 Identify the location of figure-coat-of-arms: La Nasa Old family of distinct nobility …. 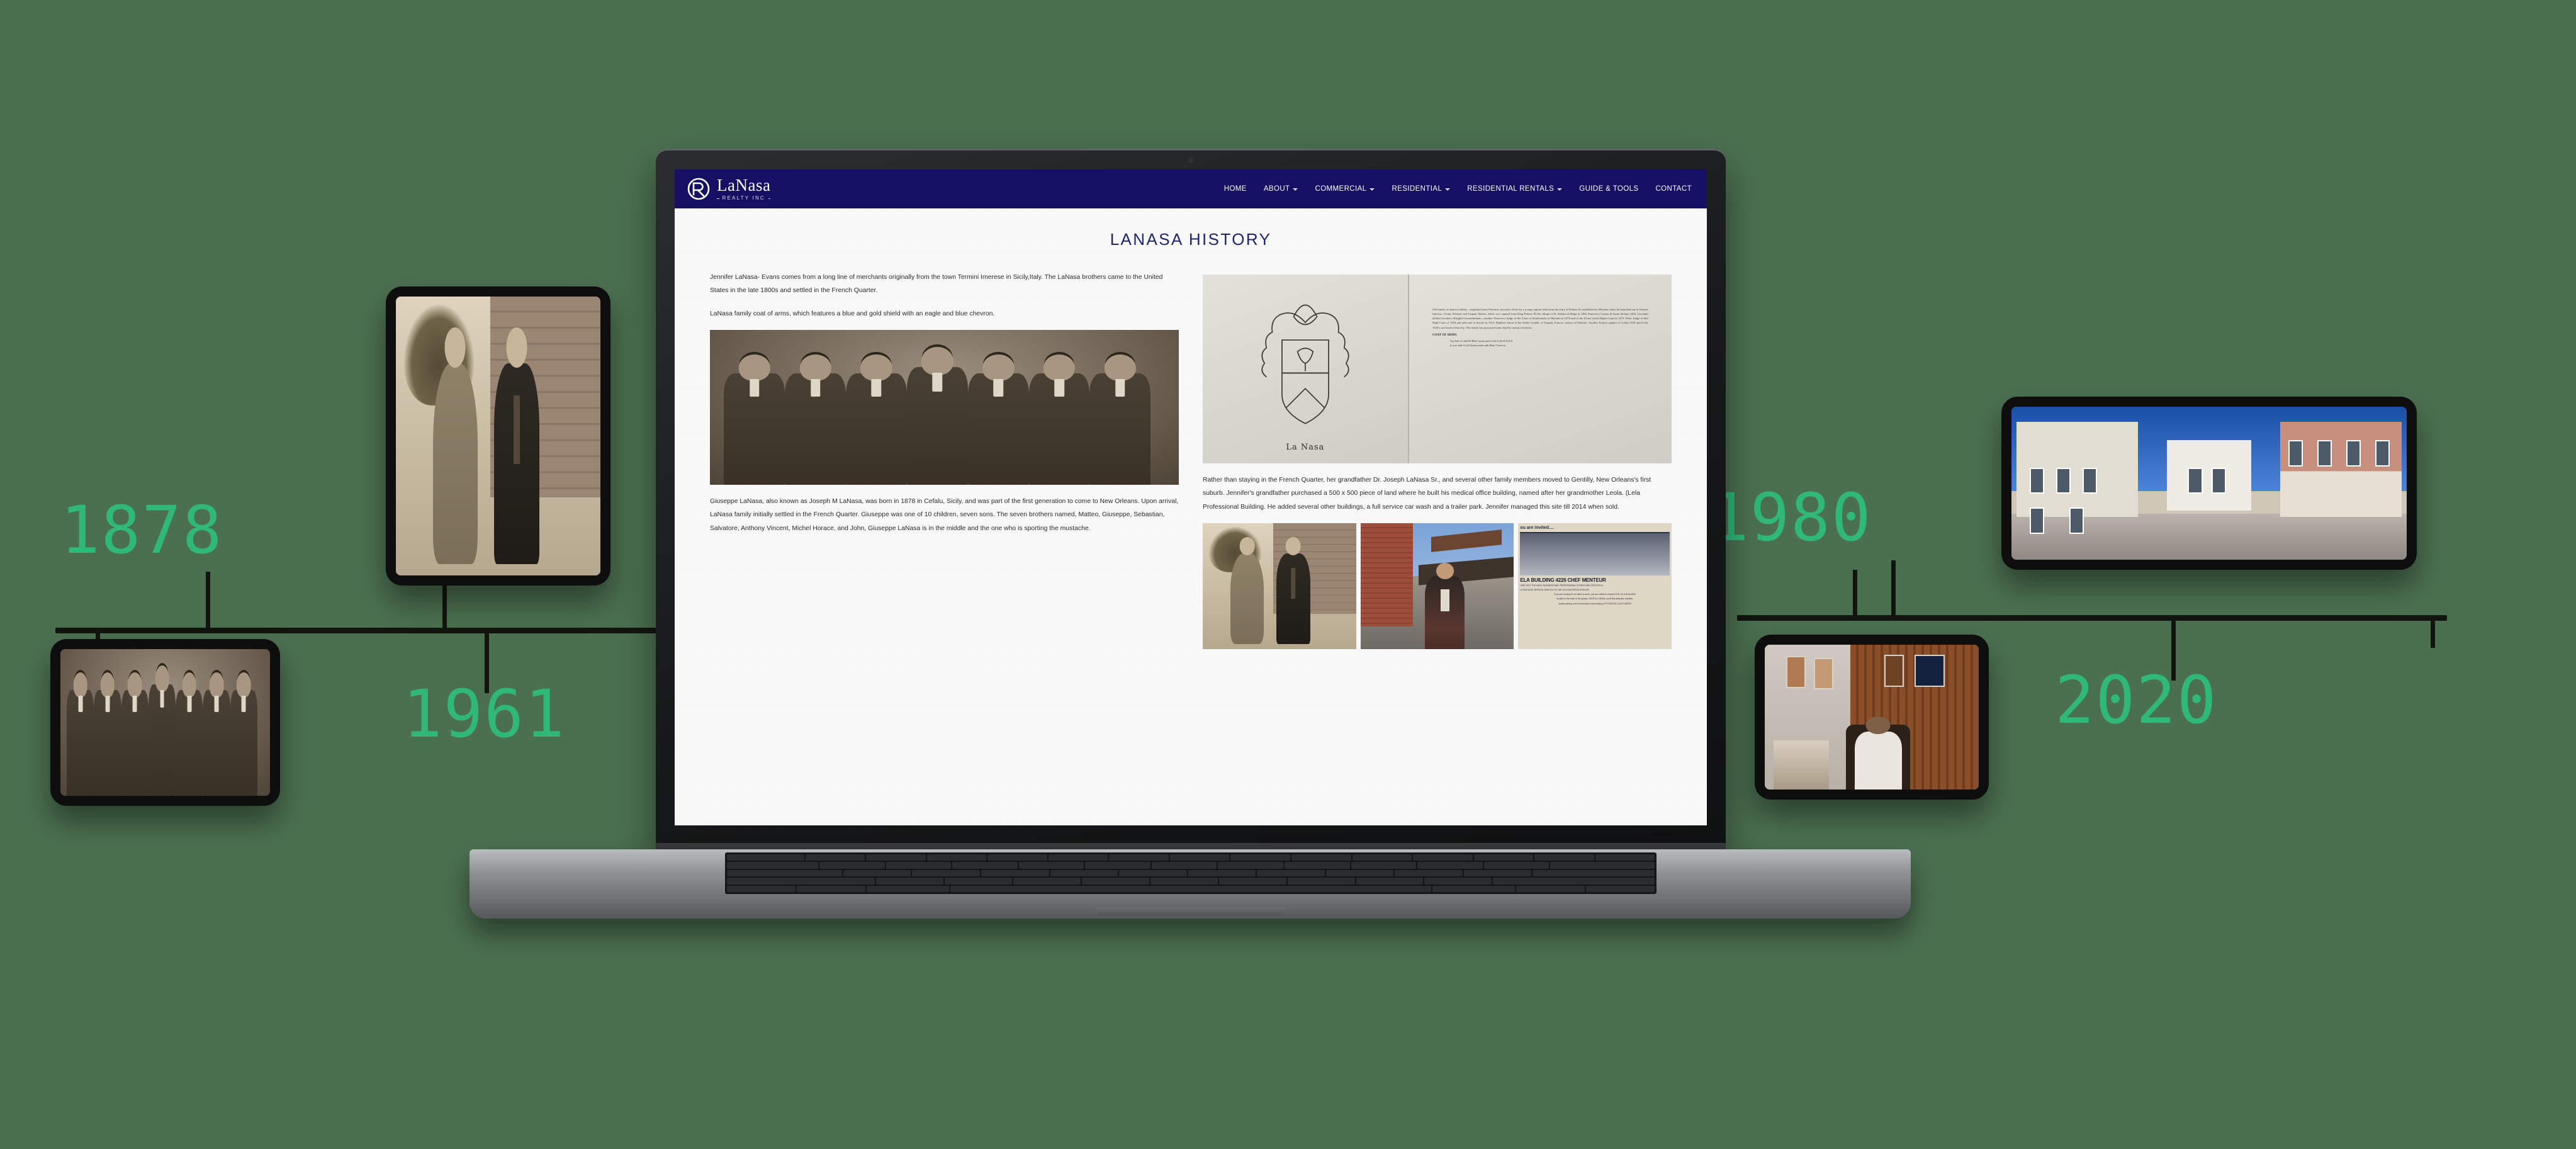
(1437, 369).